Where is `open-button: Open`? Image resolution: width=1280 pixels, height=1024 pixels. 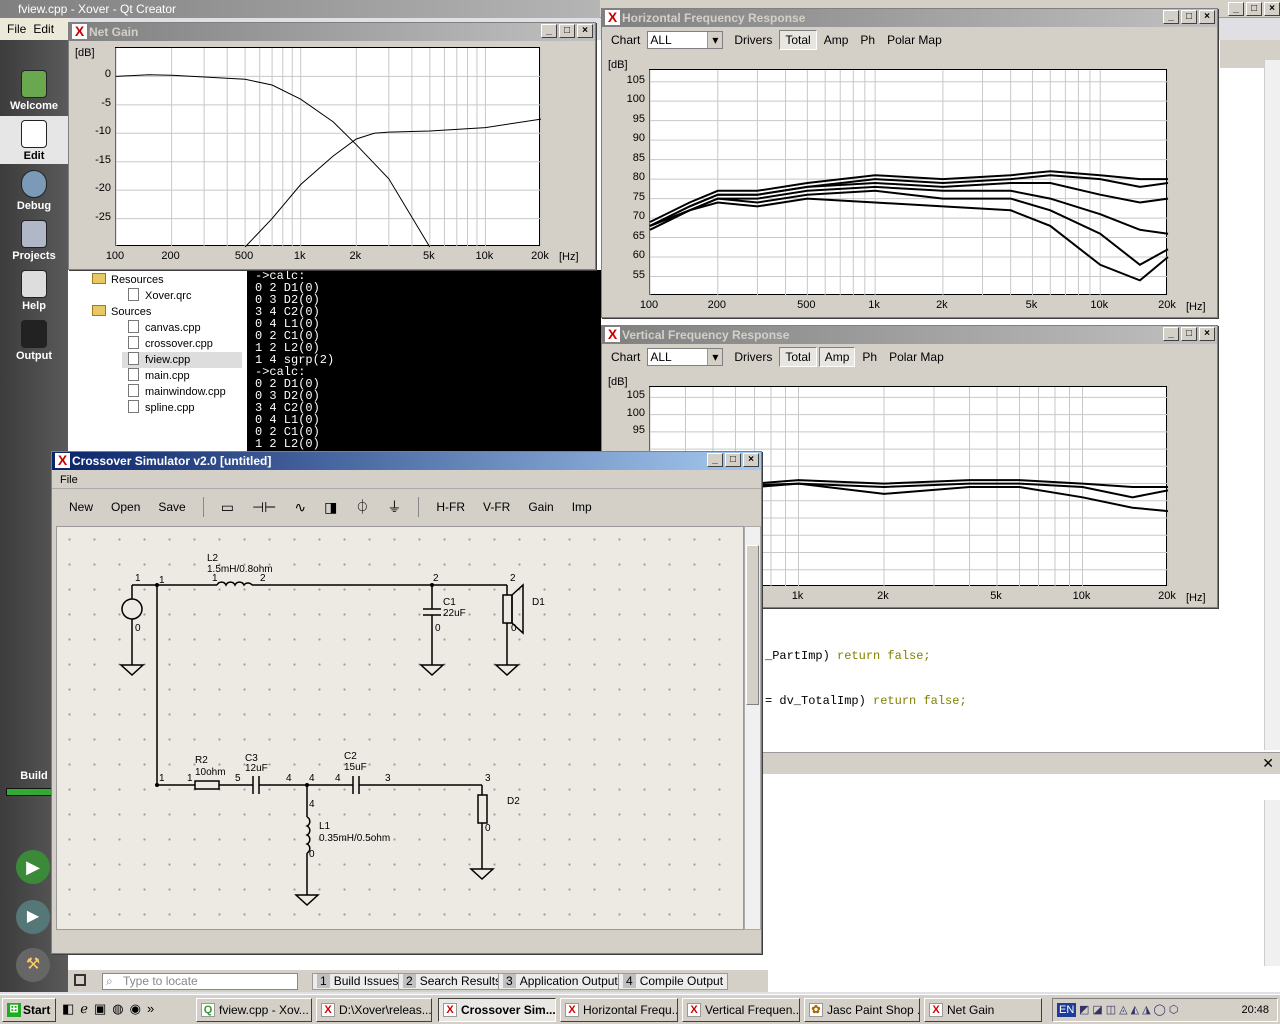
open-button: Open is located at coordinates (125, 507).